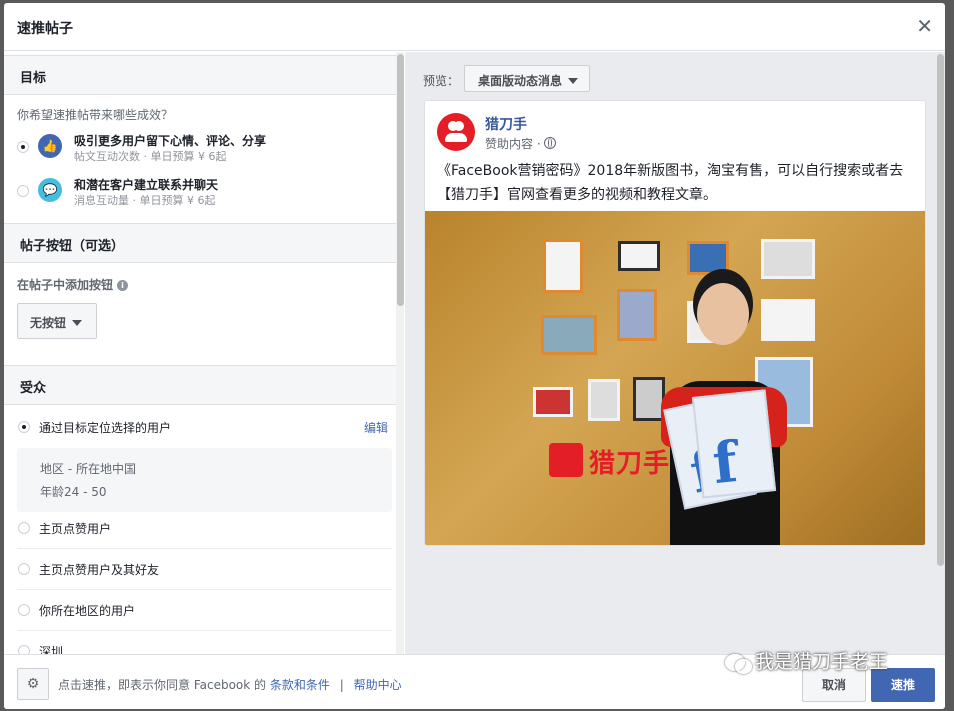  Describe the element at coordinates (33, 388) in the screenshot. I see `section-title: 受众` at that location.